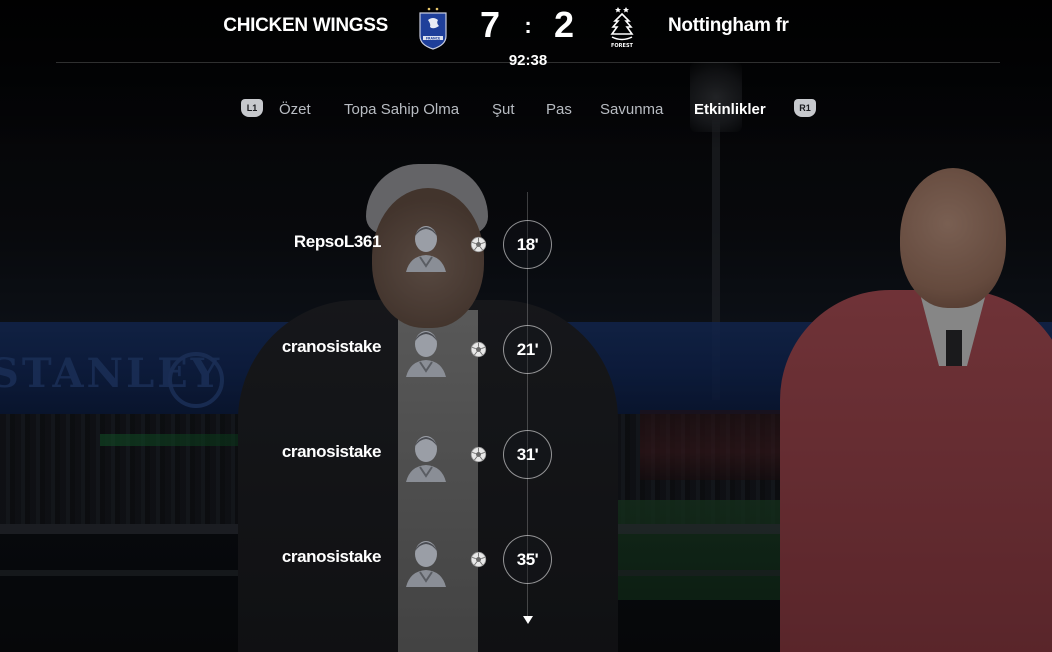 The image size is (1052, 652). What do you see at coordinates (295, 109) in the screenshot?
I see `tab-ozet: Özet` at bounding box center [295, 109].